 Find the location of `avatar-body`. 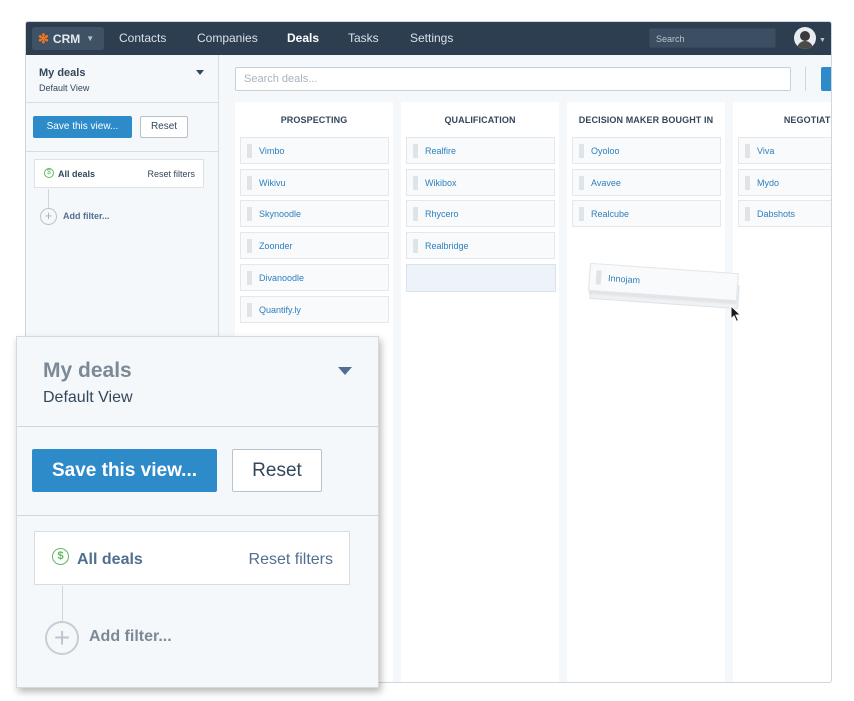

avatar-body is located at coordinates (805, 45).